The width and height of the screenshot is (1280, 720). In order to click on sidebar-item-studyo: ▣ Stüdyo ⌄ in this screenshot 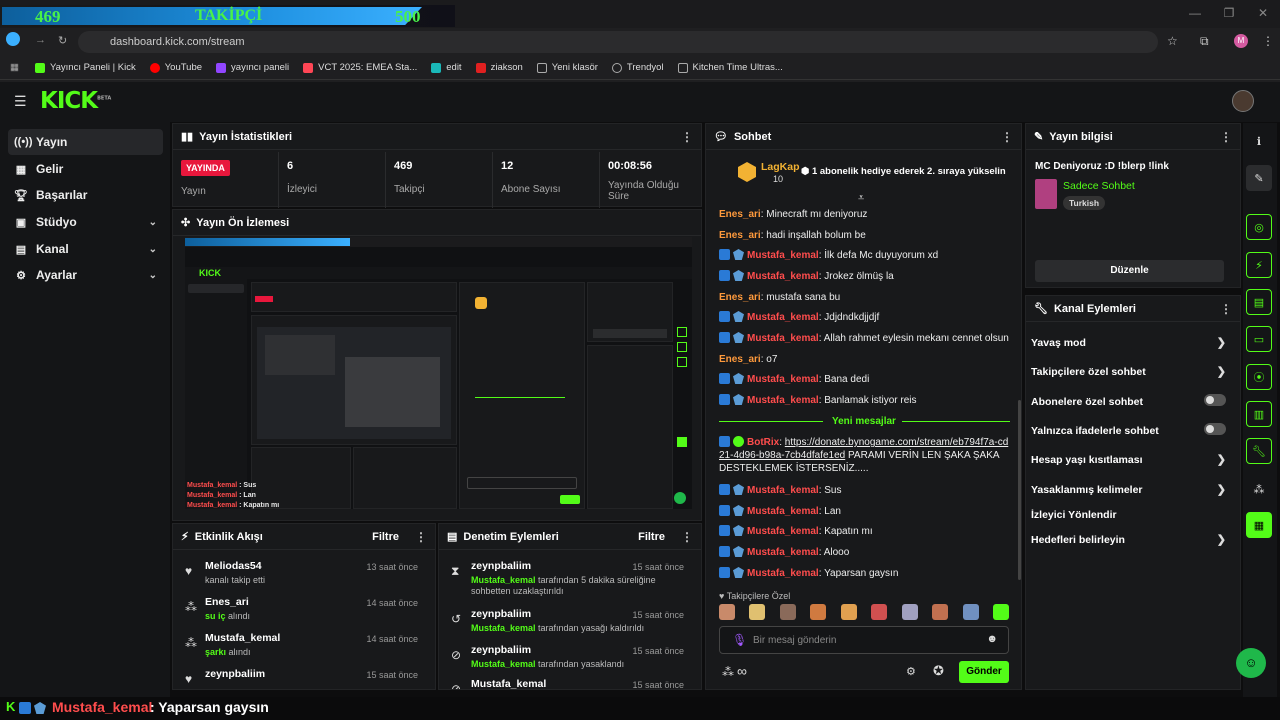, I will do `click(85, 222)`.